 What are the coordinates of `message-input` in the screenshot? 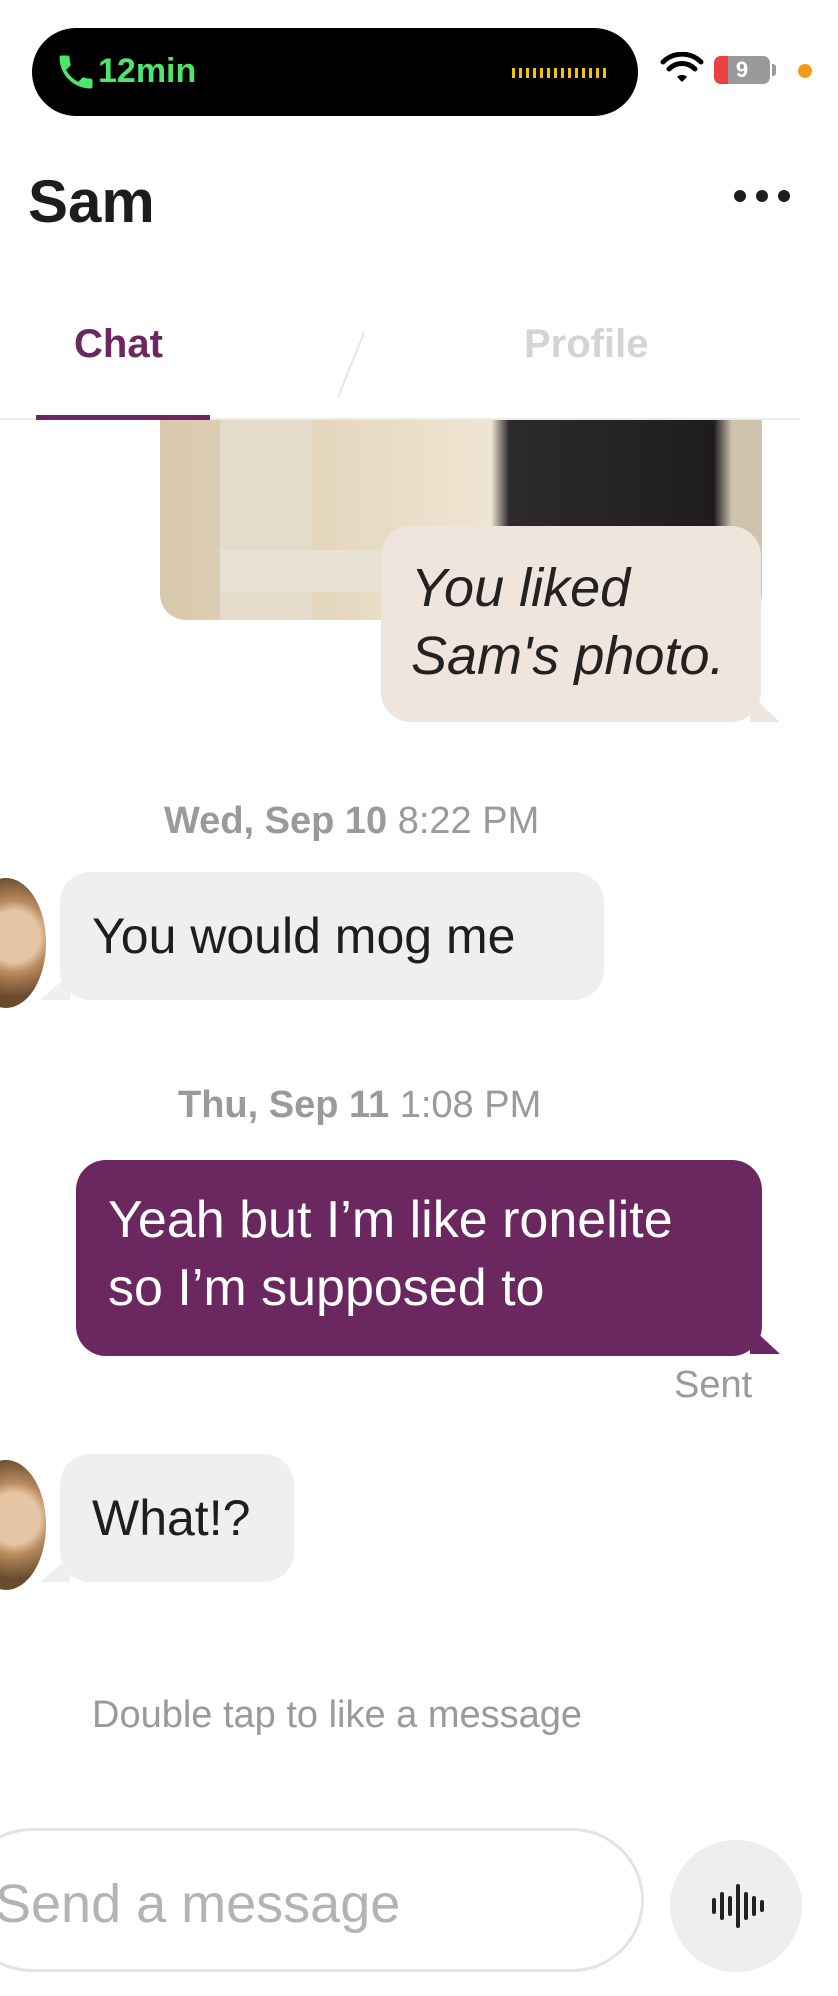 It's located at (298, 1904).